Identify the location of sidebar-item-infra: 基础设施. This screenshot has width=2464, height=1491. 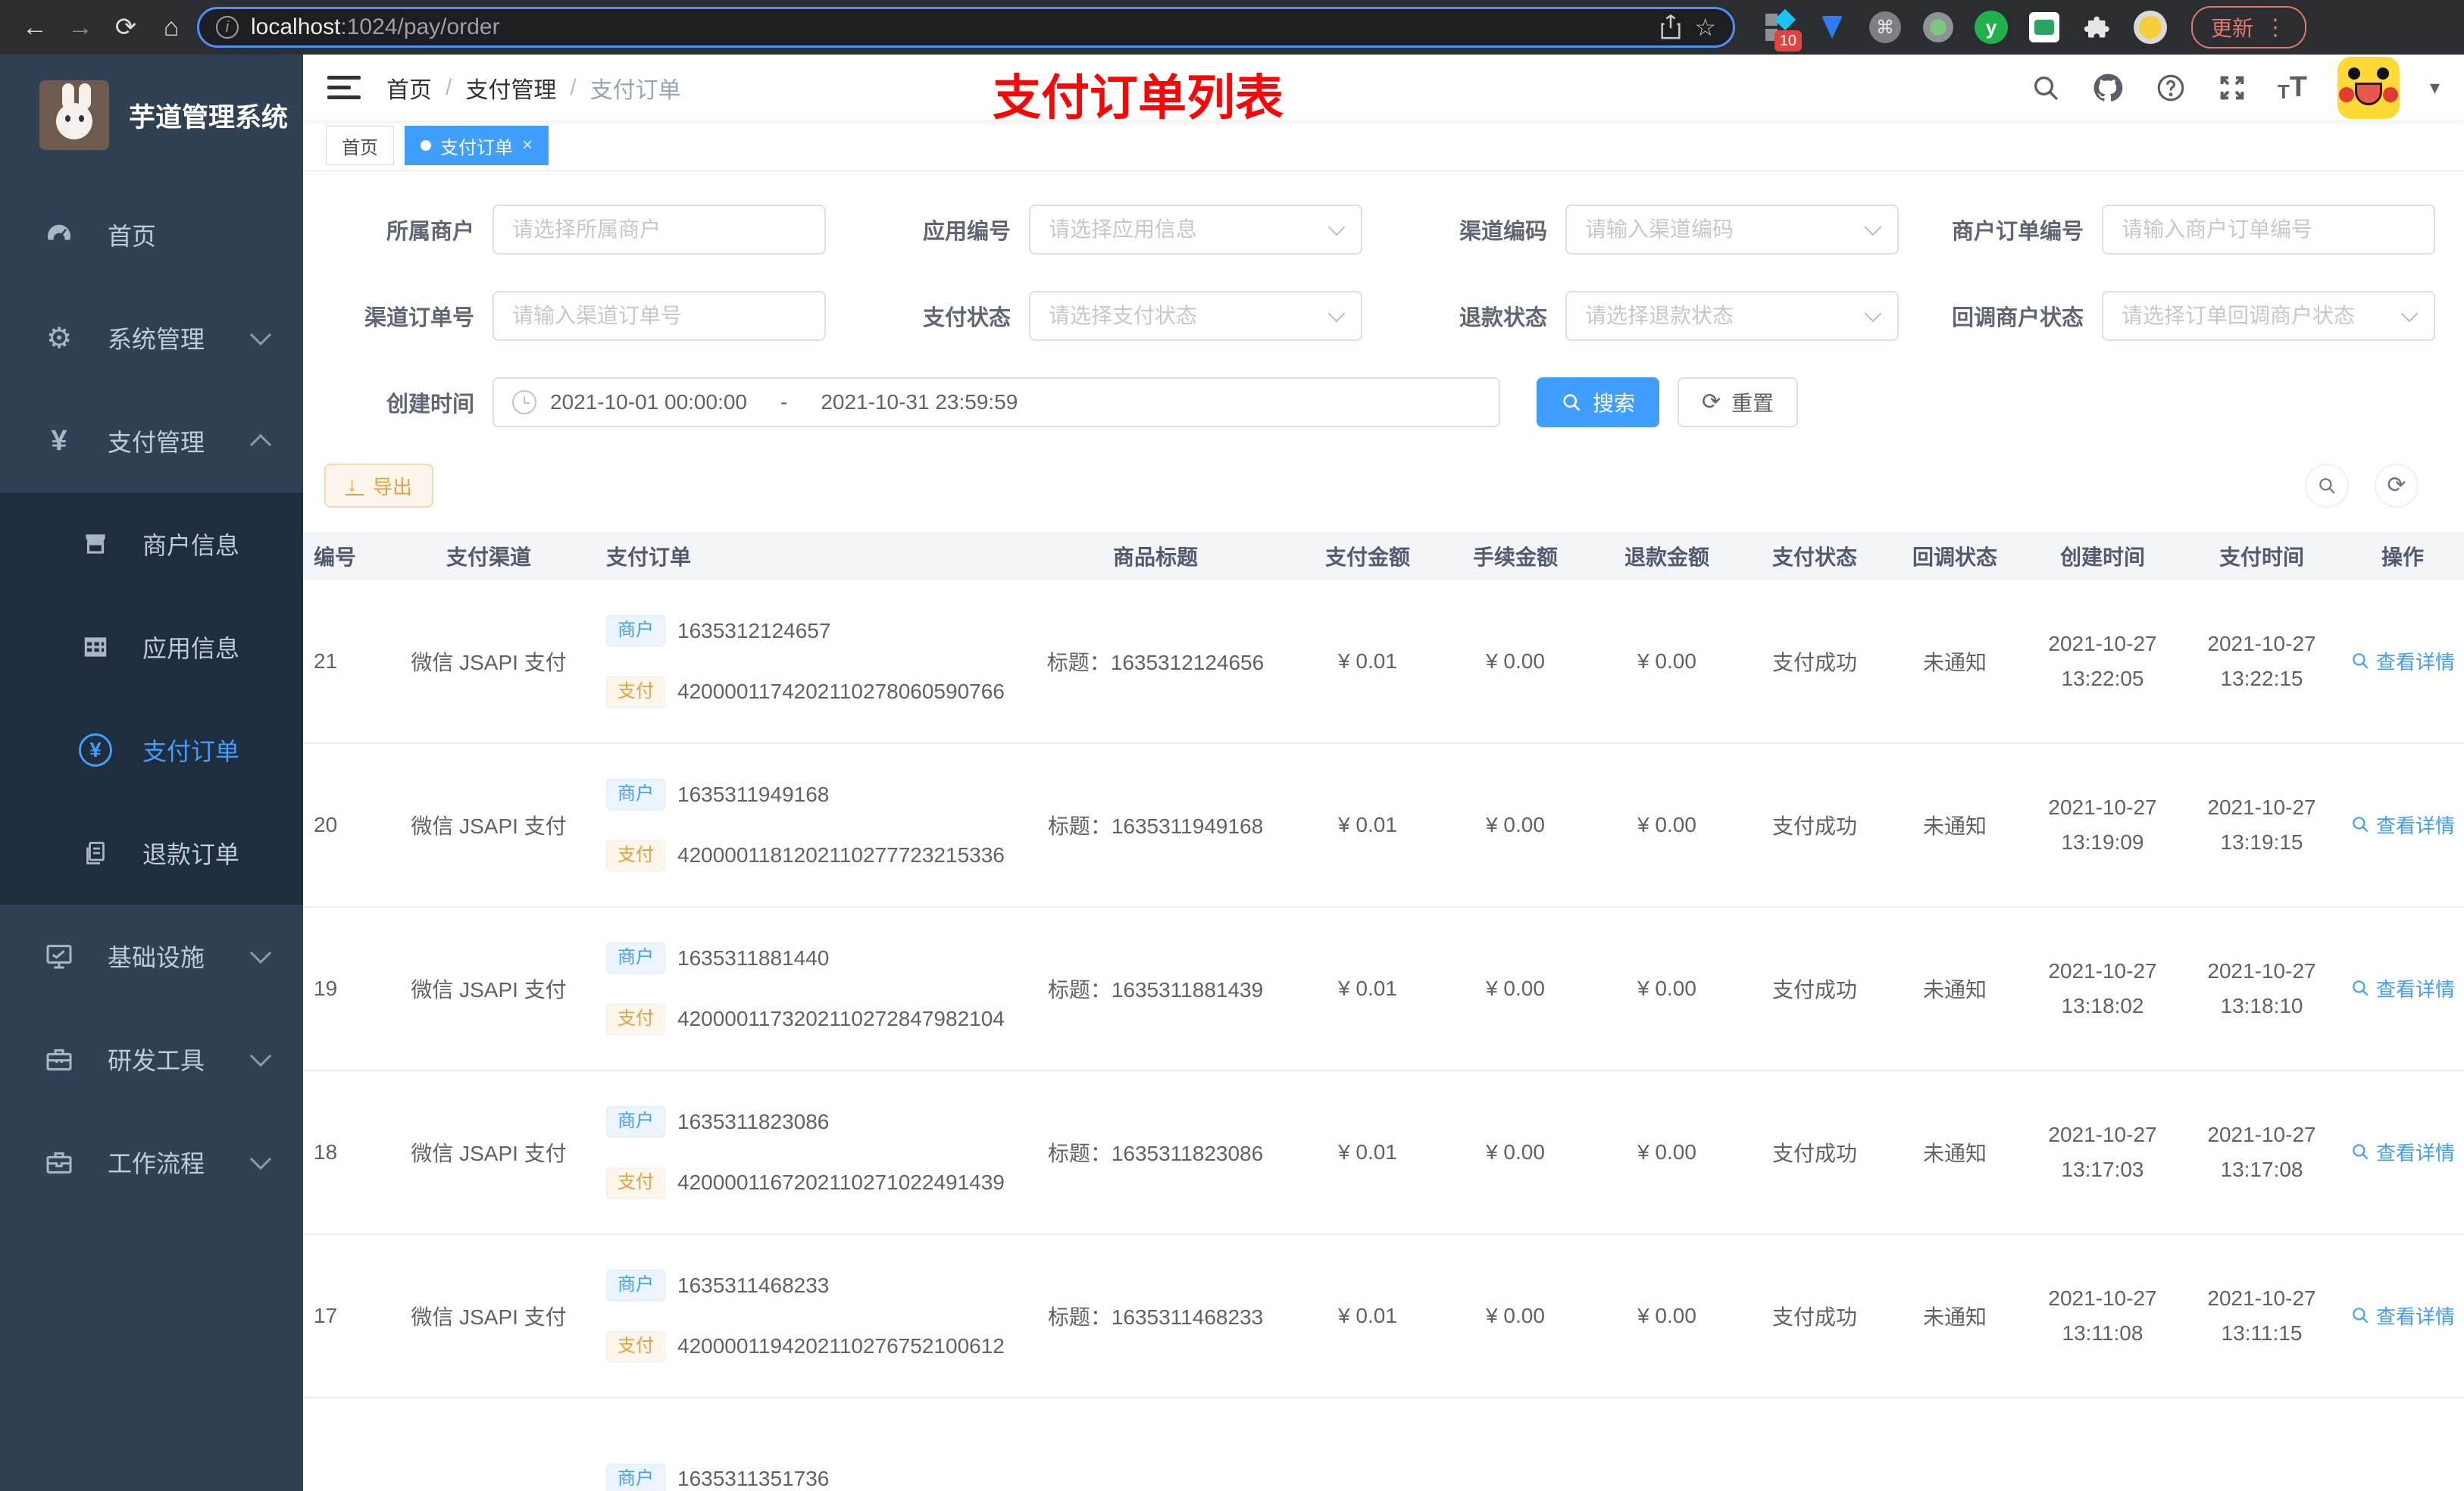
(151, 956).